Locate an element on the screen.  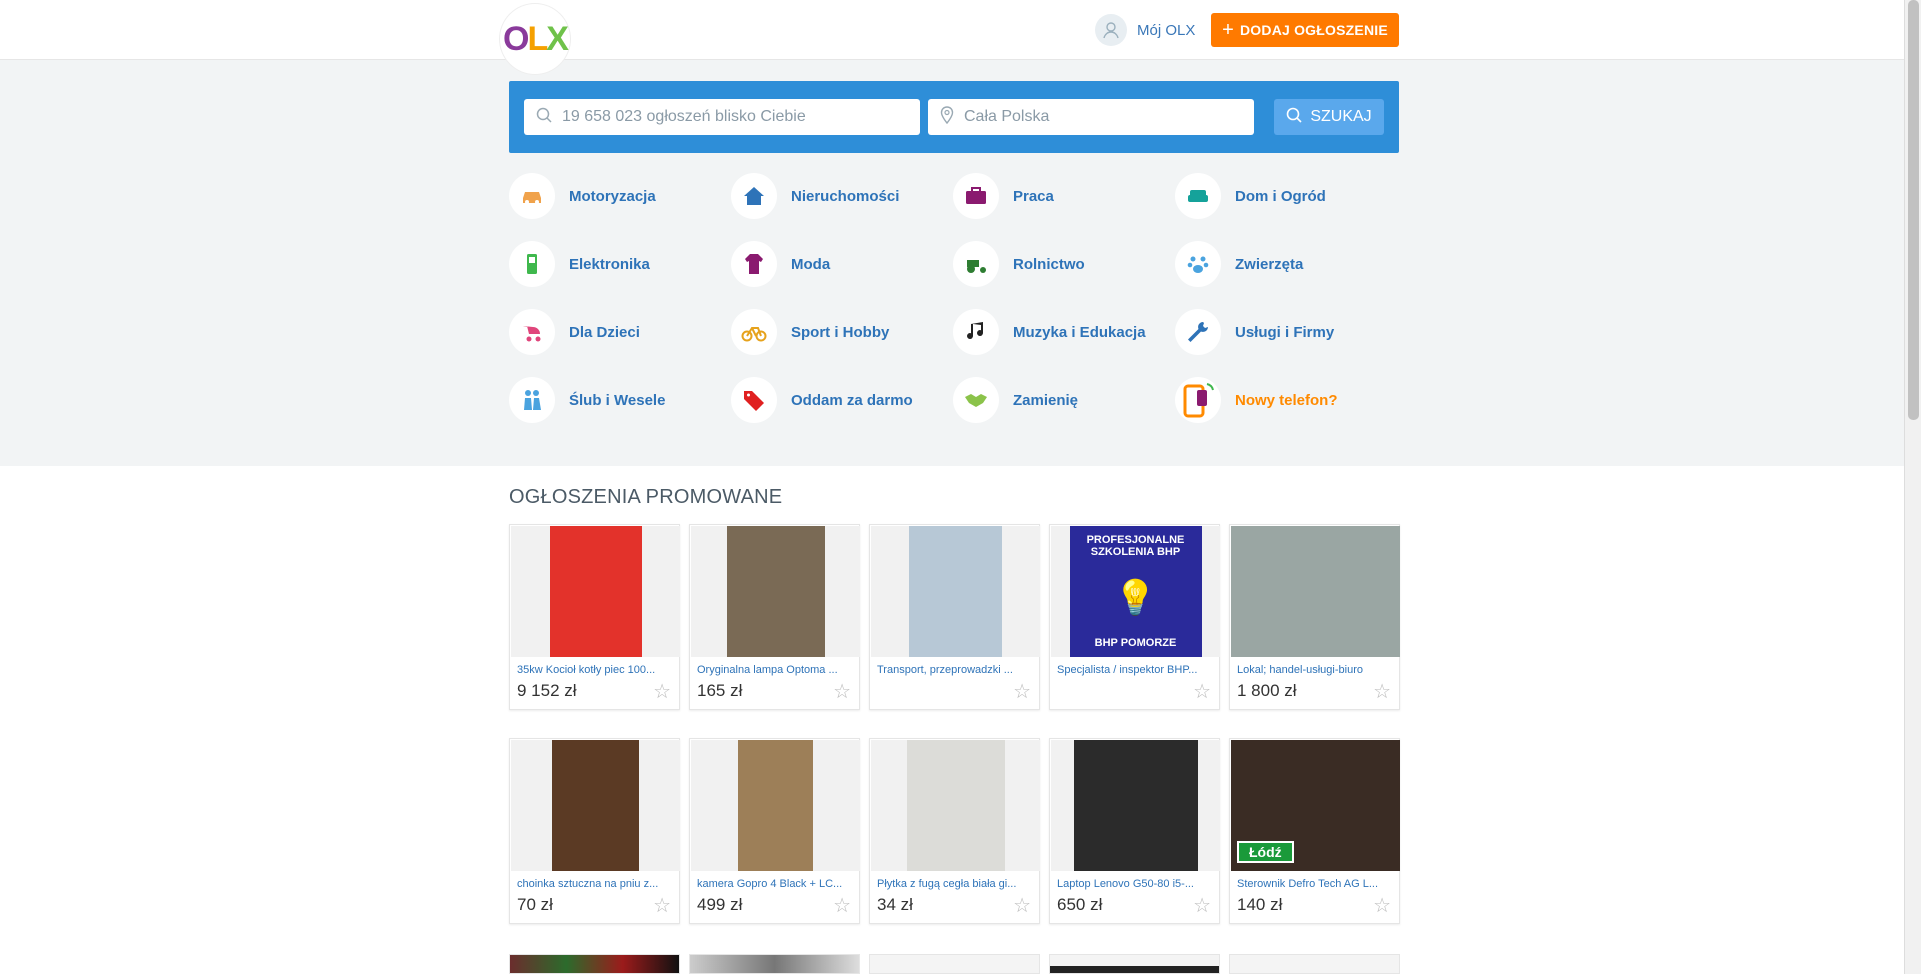
category-label: Rolnictwo is located at coordinates (1049, 264).